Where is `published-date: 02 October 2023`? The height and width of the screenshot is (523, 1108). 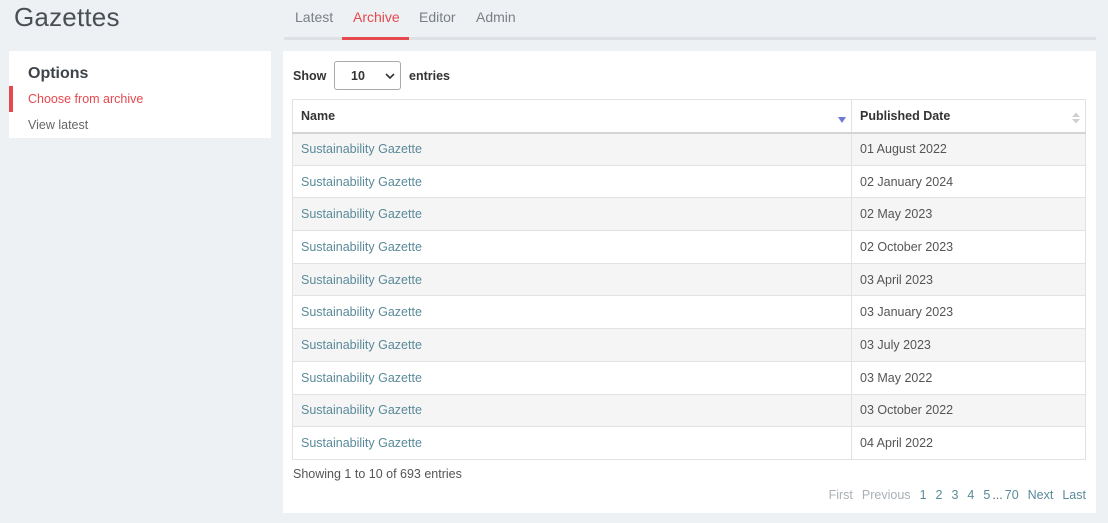 published-date: 02 October 2023 is located at coordinates (968, 247).